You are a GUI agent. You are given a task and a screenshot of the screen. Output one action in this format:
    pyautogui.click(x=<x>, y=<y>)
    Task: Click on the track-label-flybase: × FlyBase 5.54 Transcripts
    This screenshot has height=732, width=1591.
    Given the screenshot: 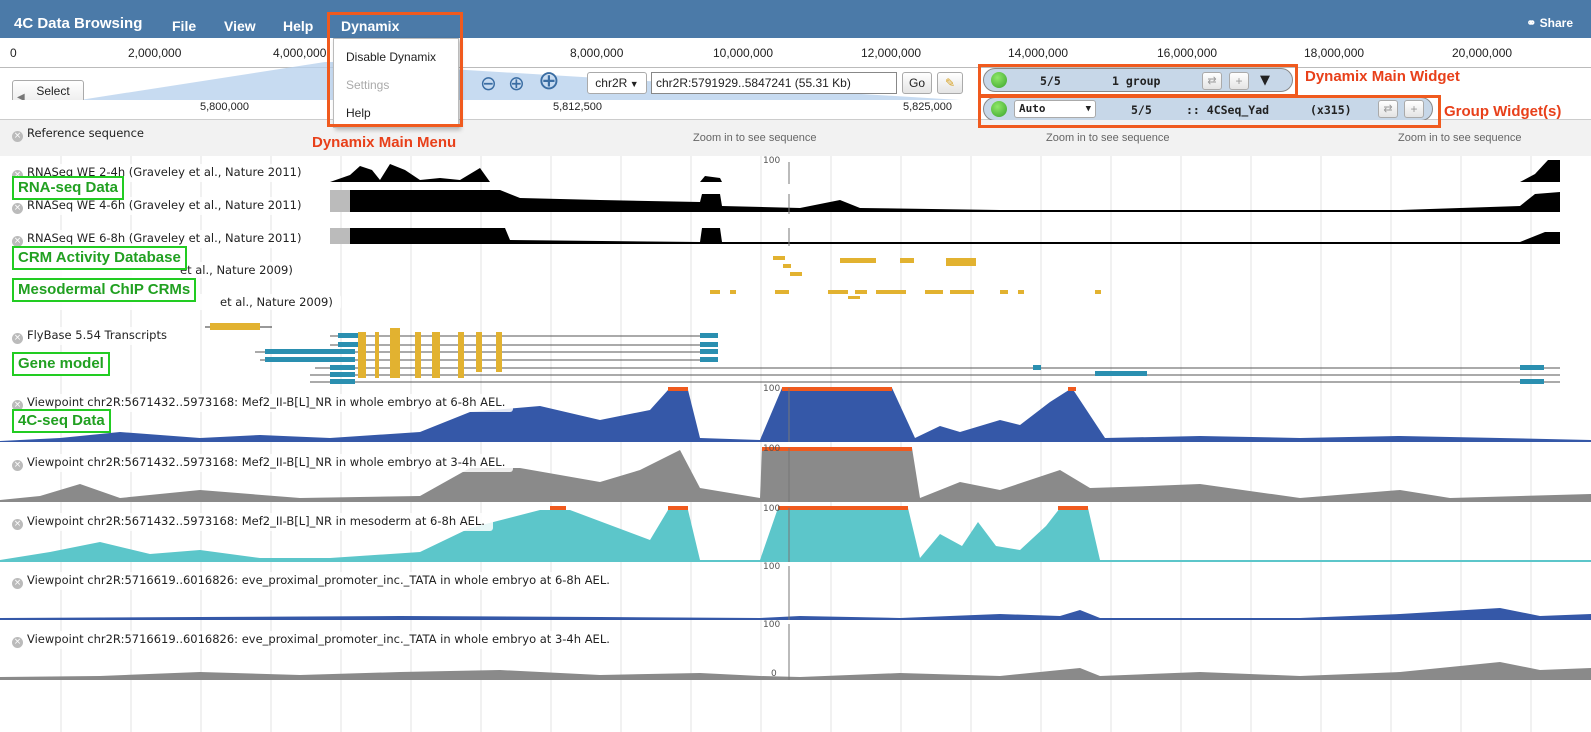 What is the action you would take?
    pyautogui.click(x=92, y=336)
    